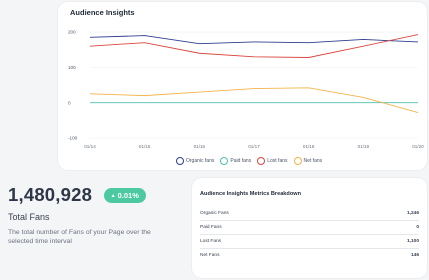  I want to click on x-tick-label: 01/14, so click(90, 146).